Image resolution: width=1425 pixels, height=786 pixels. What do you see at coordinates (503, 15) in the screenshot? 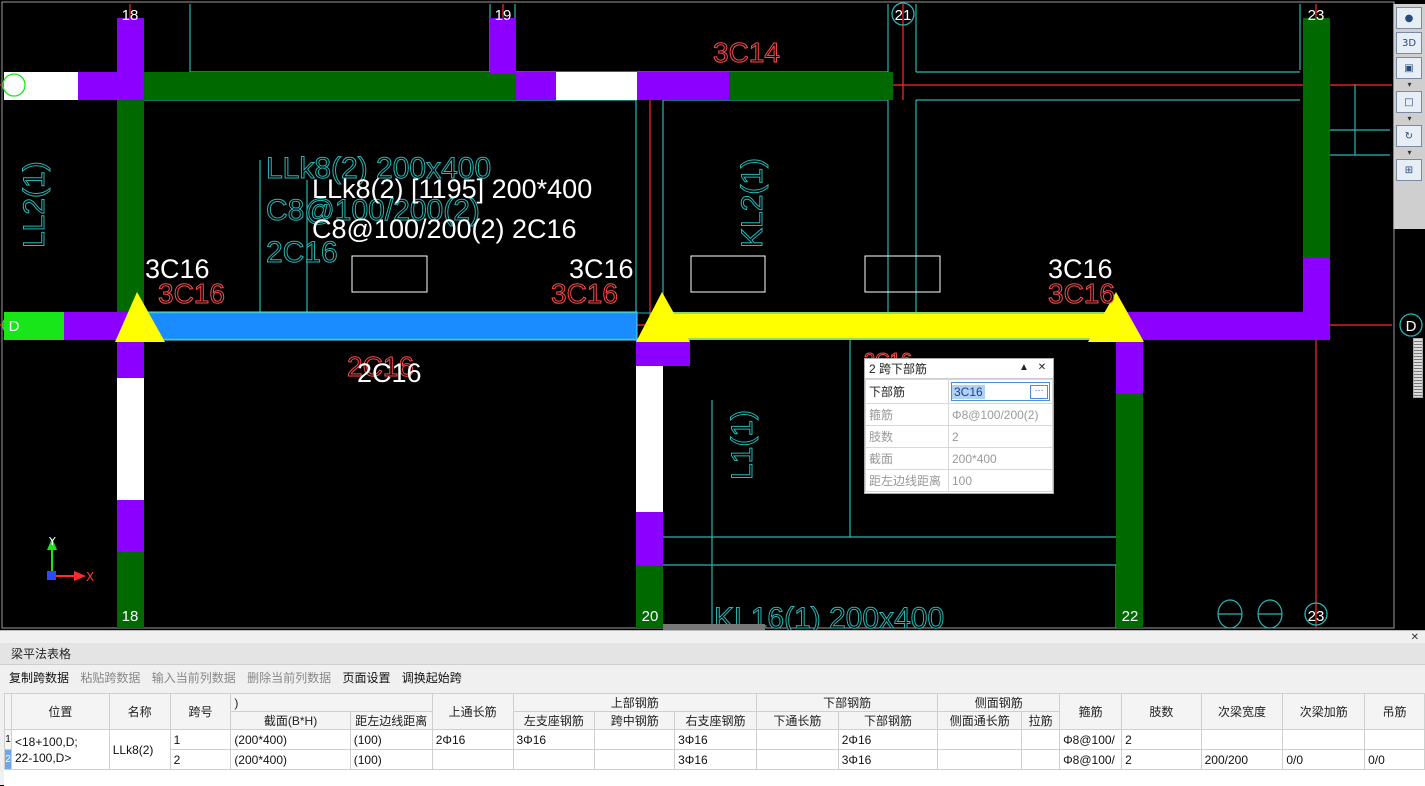
I see `axis-label-19-top: 19` at bounding box center [503, 15].